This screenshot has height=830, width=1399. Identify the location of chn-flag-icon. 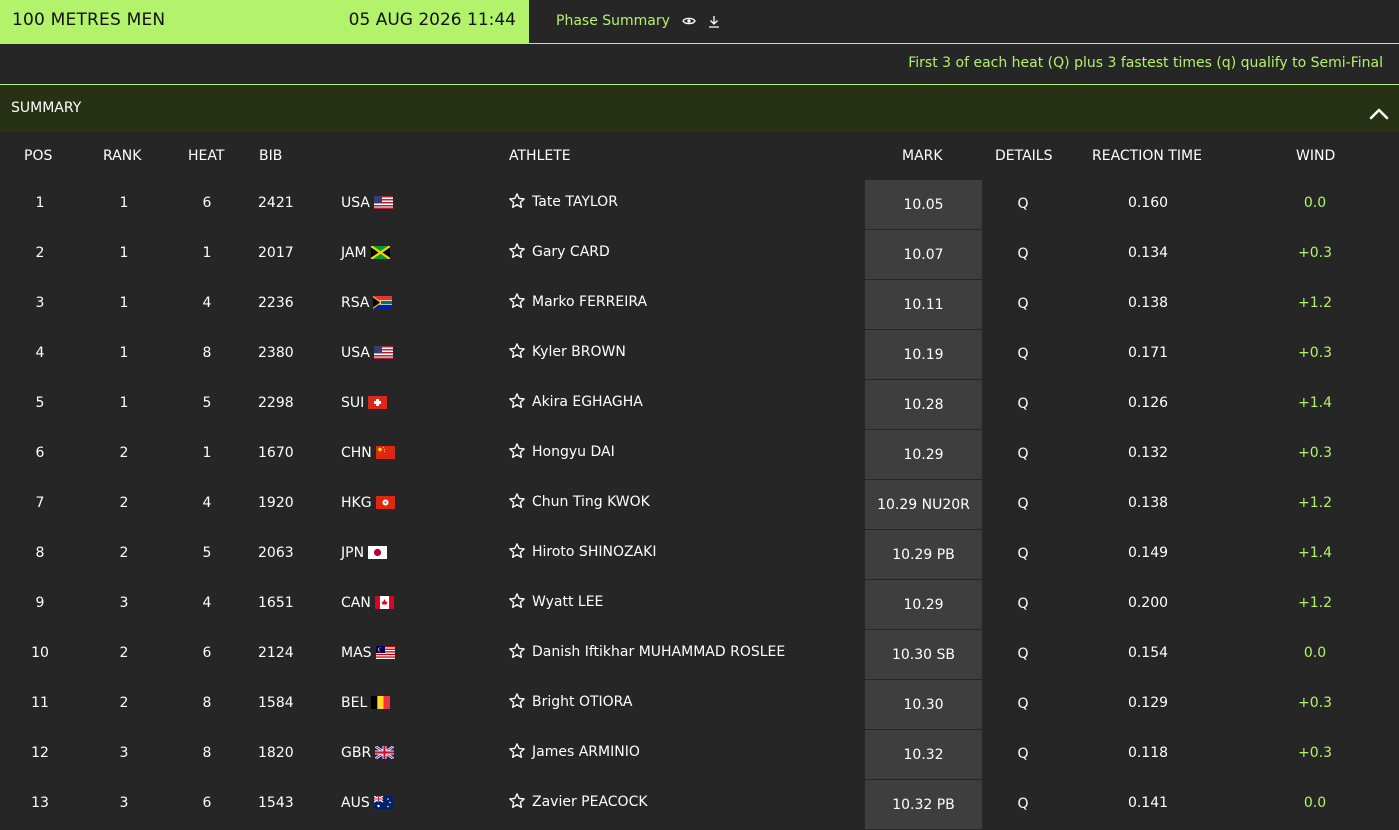
(385, 452).